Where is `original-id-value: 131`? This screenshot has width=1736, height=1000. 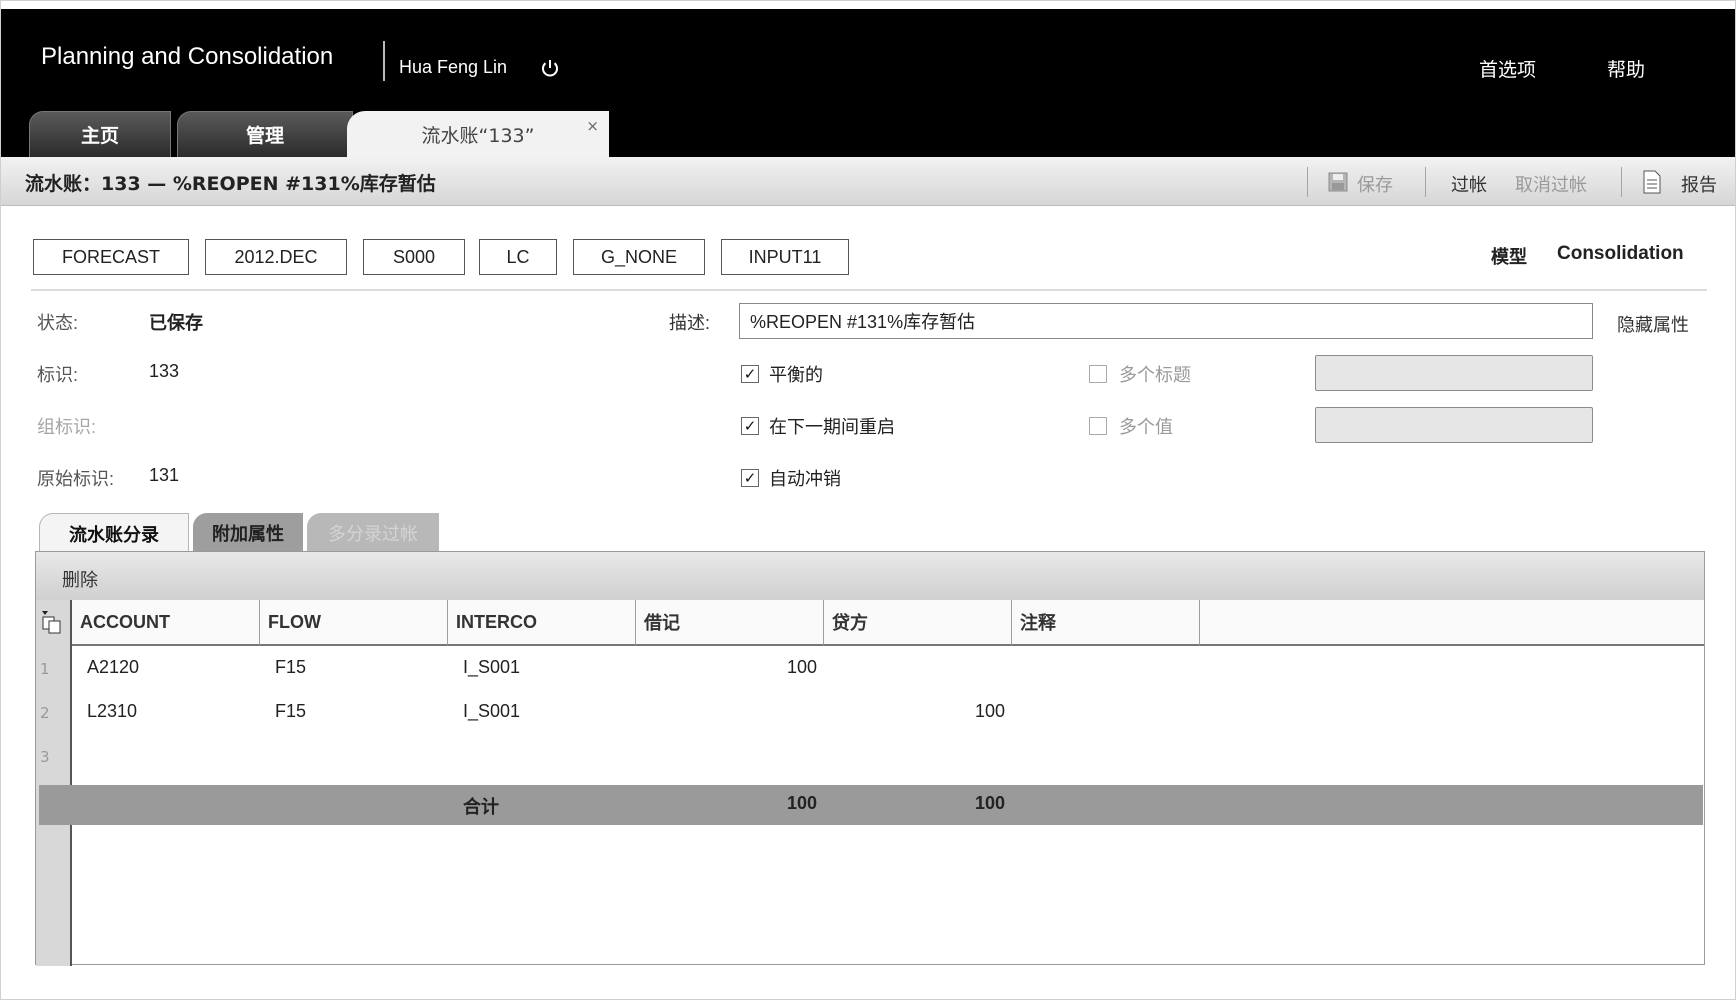
original-id-value: 131 is located at coordinates (164, 475).